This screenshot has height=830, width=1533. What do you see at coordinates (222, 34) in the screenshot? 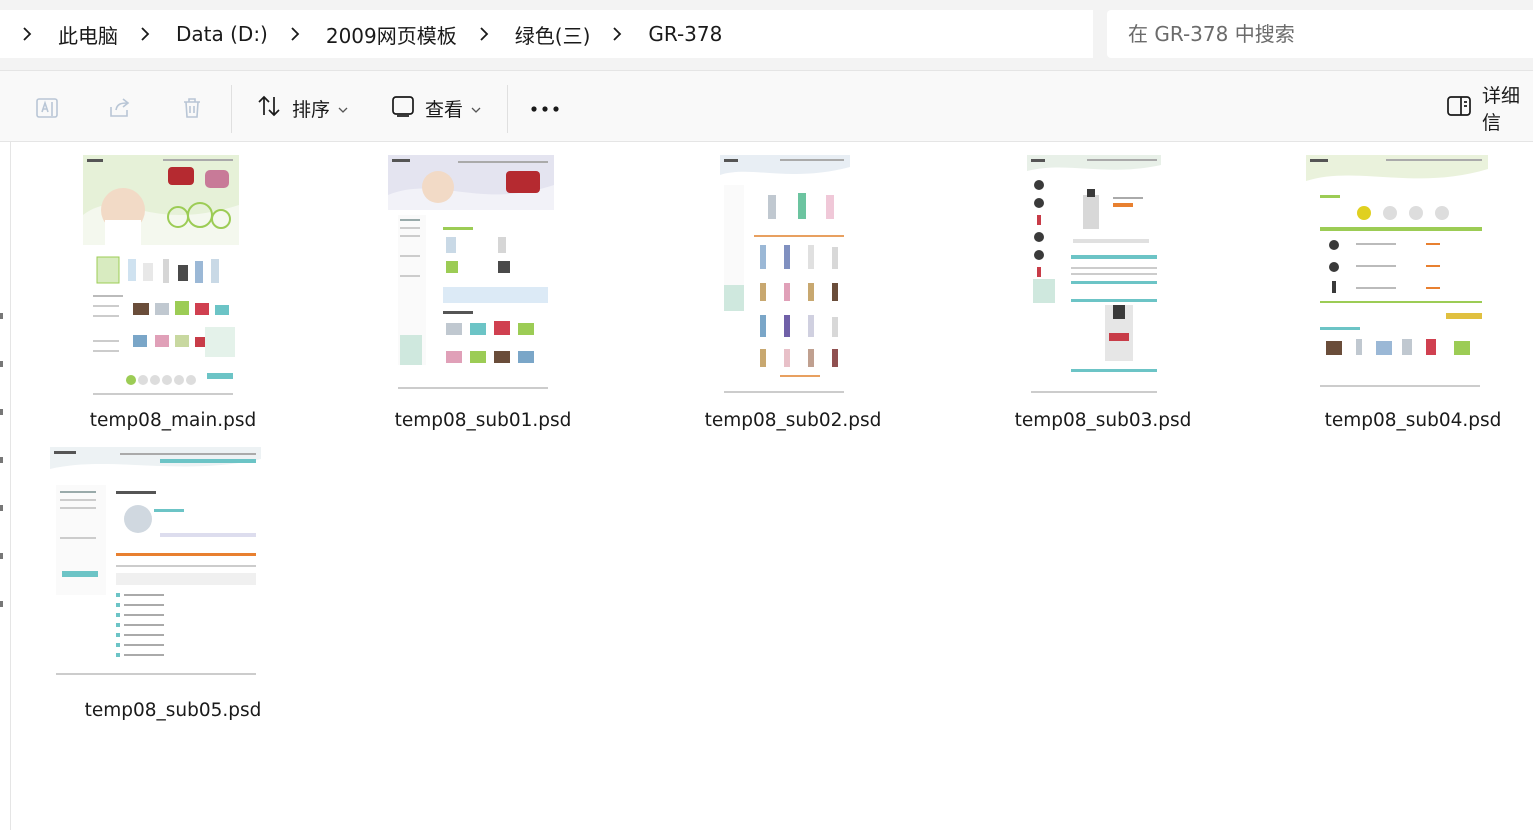
I see `breadcrumb-item-data-drive: Data (D:)` at bounding box center [222, 34].